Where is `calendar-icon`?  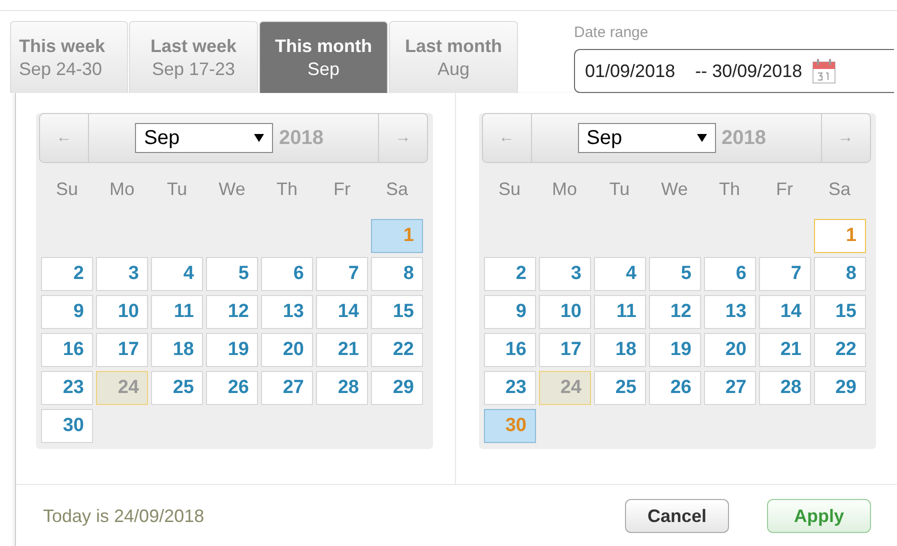 calendar-icon is located at coordinates (824, 71).